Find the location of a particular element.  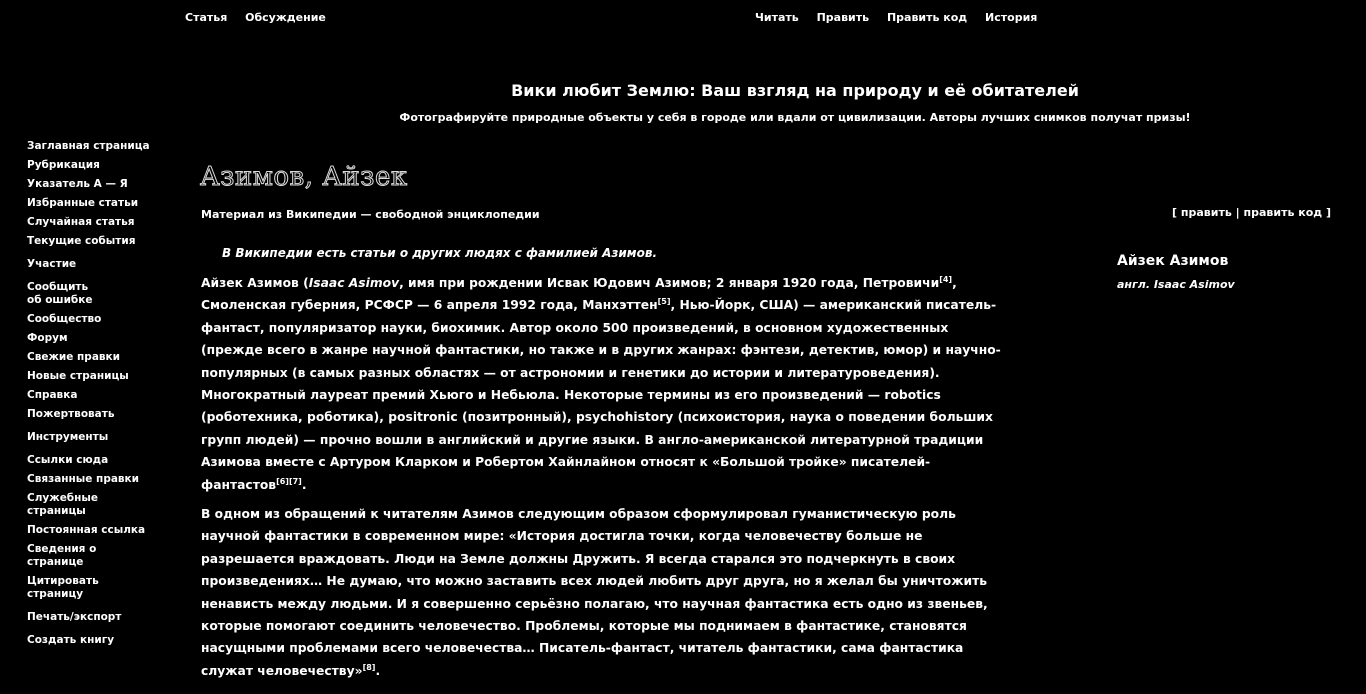

sidebar-item-what-links-here: Ссылки сюда is located at coordinates (97, 460).